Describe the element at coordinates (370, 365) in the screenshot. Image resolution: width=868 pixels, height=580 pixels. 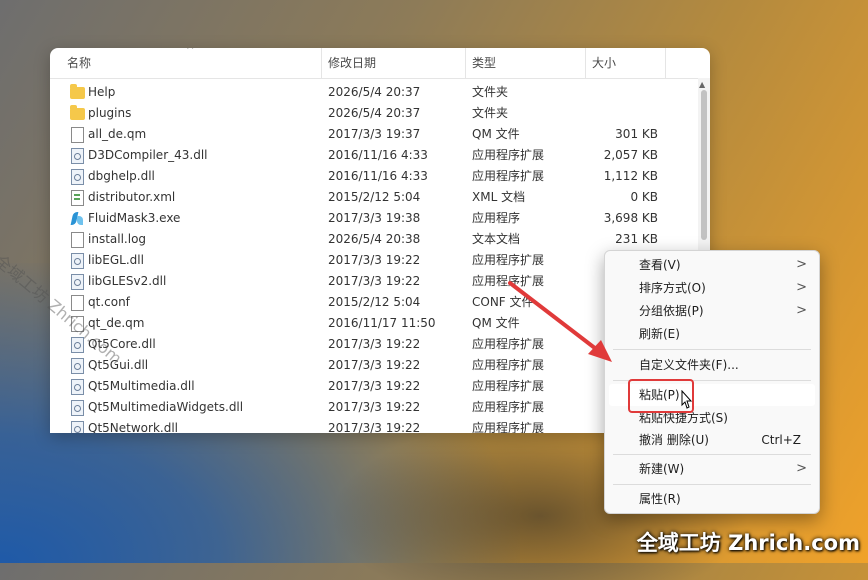
I see `file-row: Qt5Gui.dll 2017/3/3 19:22 应用程序扩展` at that location.